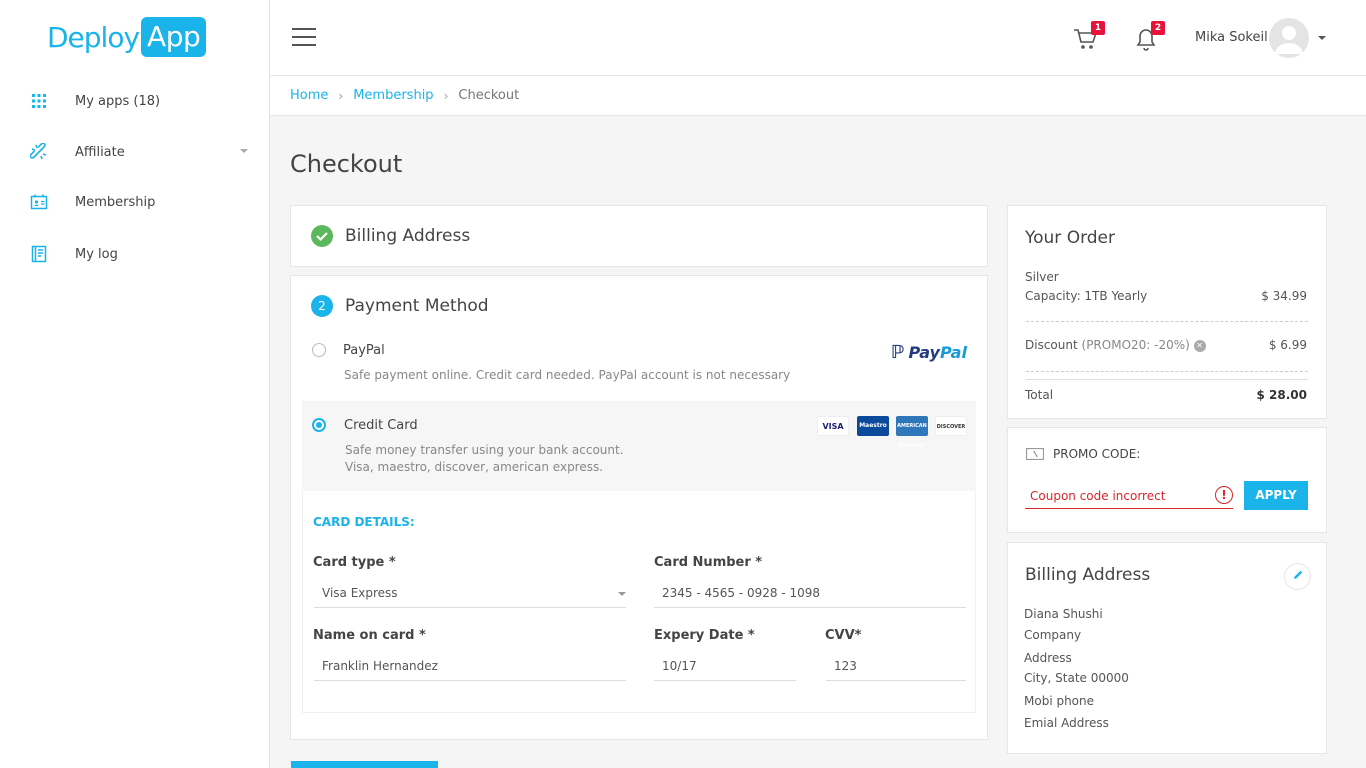  Describe the element at coordinates (360, 593) in the screenshot. I see `card-type-value: Visa Express` at that location.